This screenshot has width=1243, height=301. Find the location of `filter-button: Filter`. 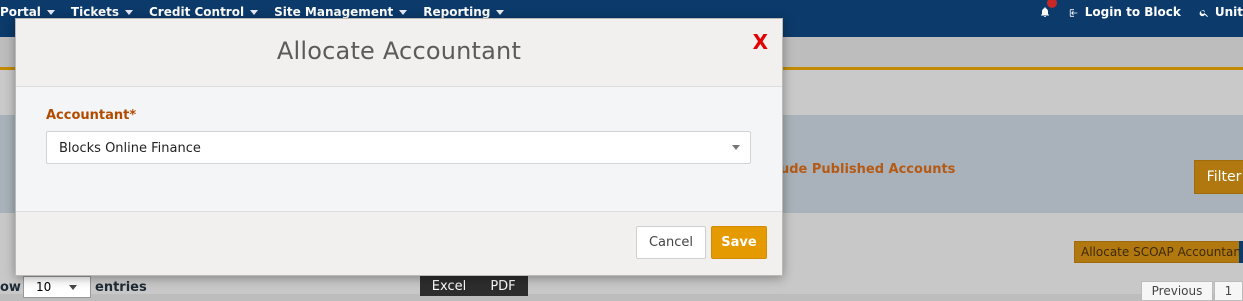

filter-button: Filter is located at coordinates (1218, 177).